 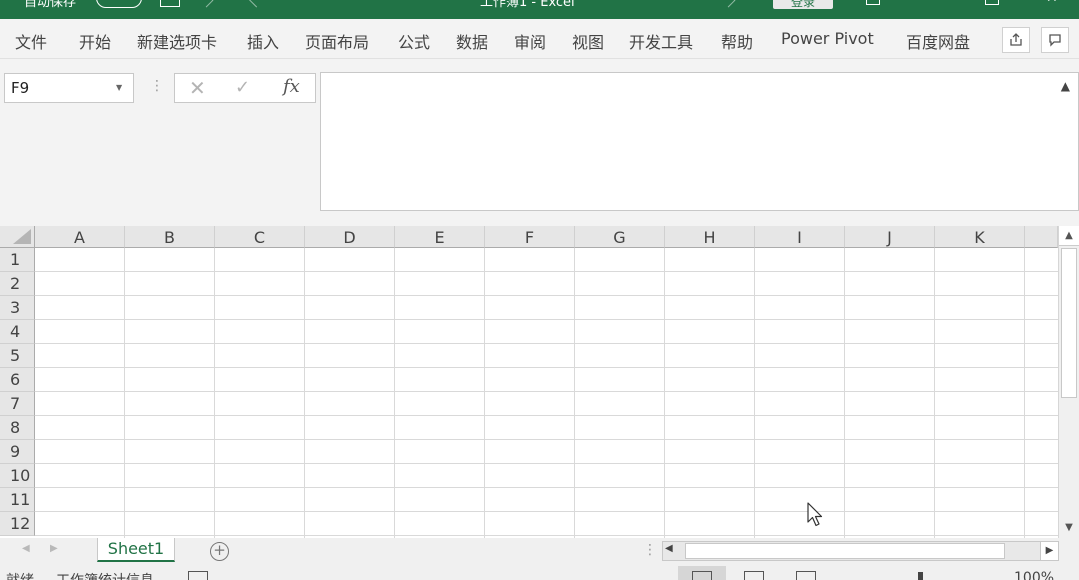 What do you see at coordinates (980, 237) in the screenshot?
I see `column-header: K` at bounding box center [980, 237].